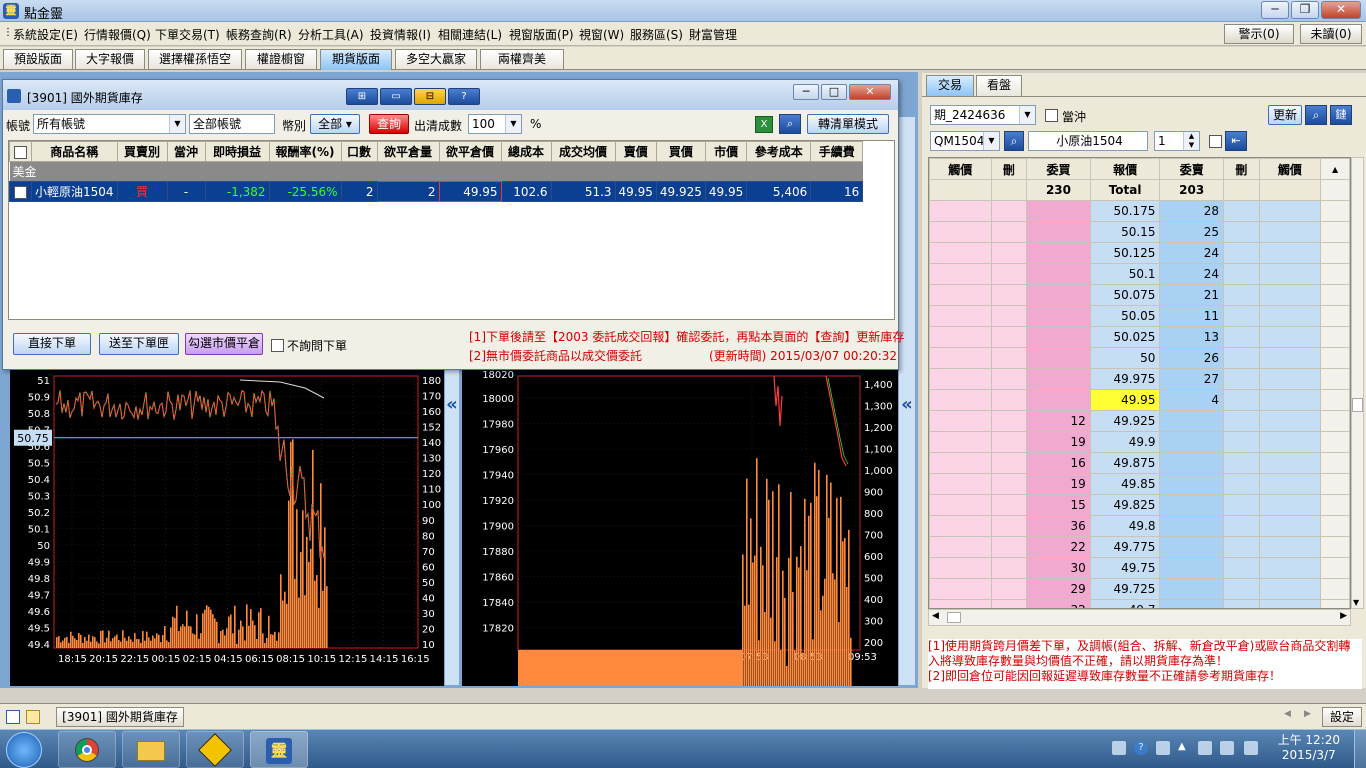 The image size is (1366, 768). What do you see at coordinates (764, 124) in the screenshot?
I see `excel-export-icon: X` at bounding box center [764, 124].